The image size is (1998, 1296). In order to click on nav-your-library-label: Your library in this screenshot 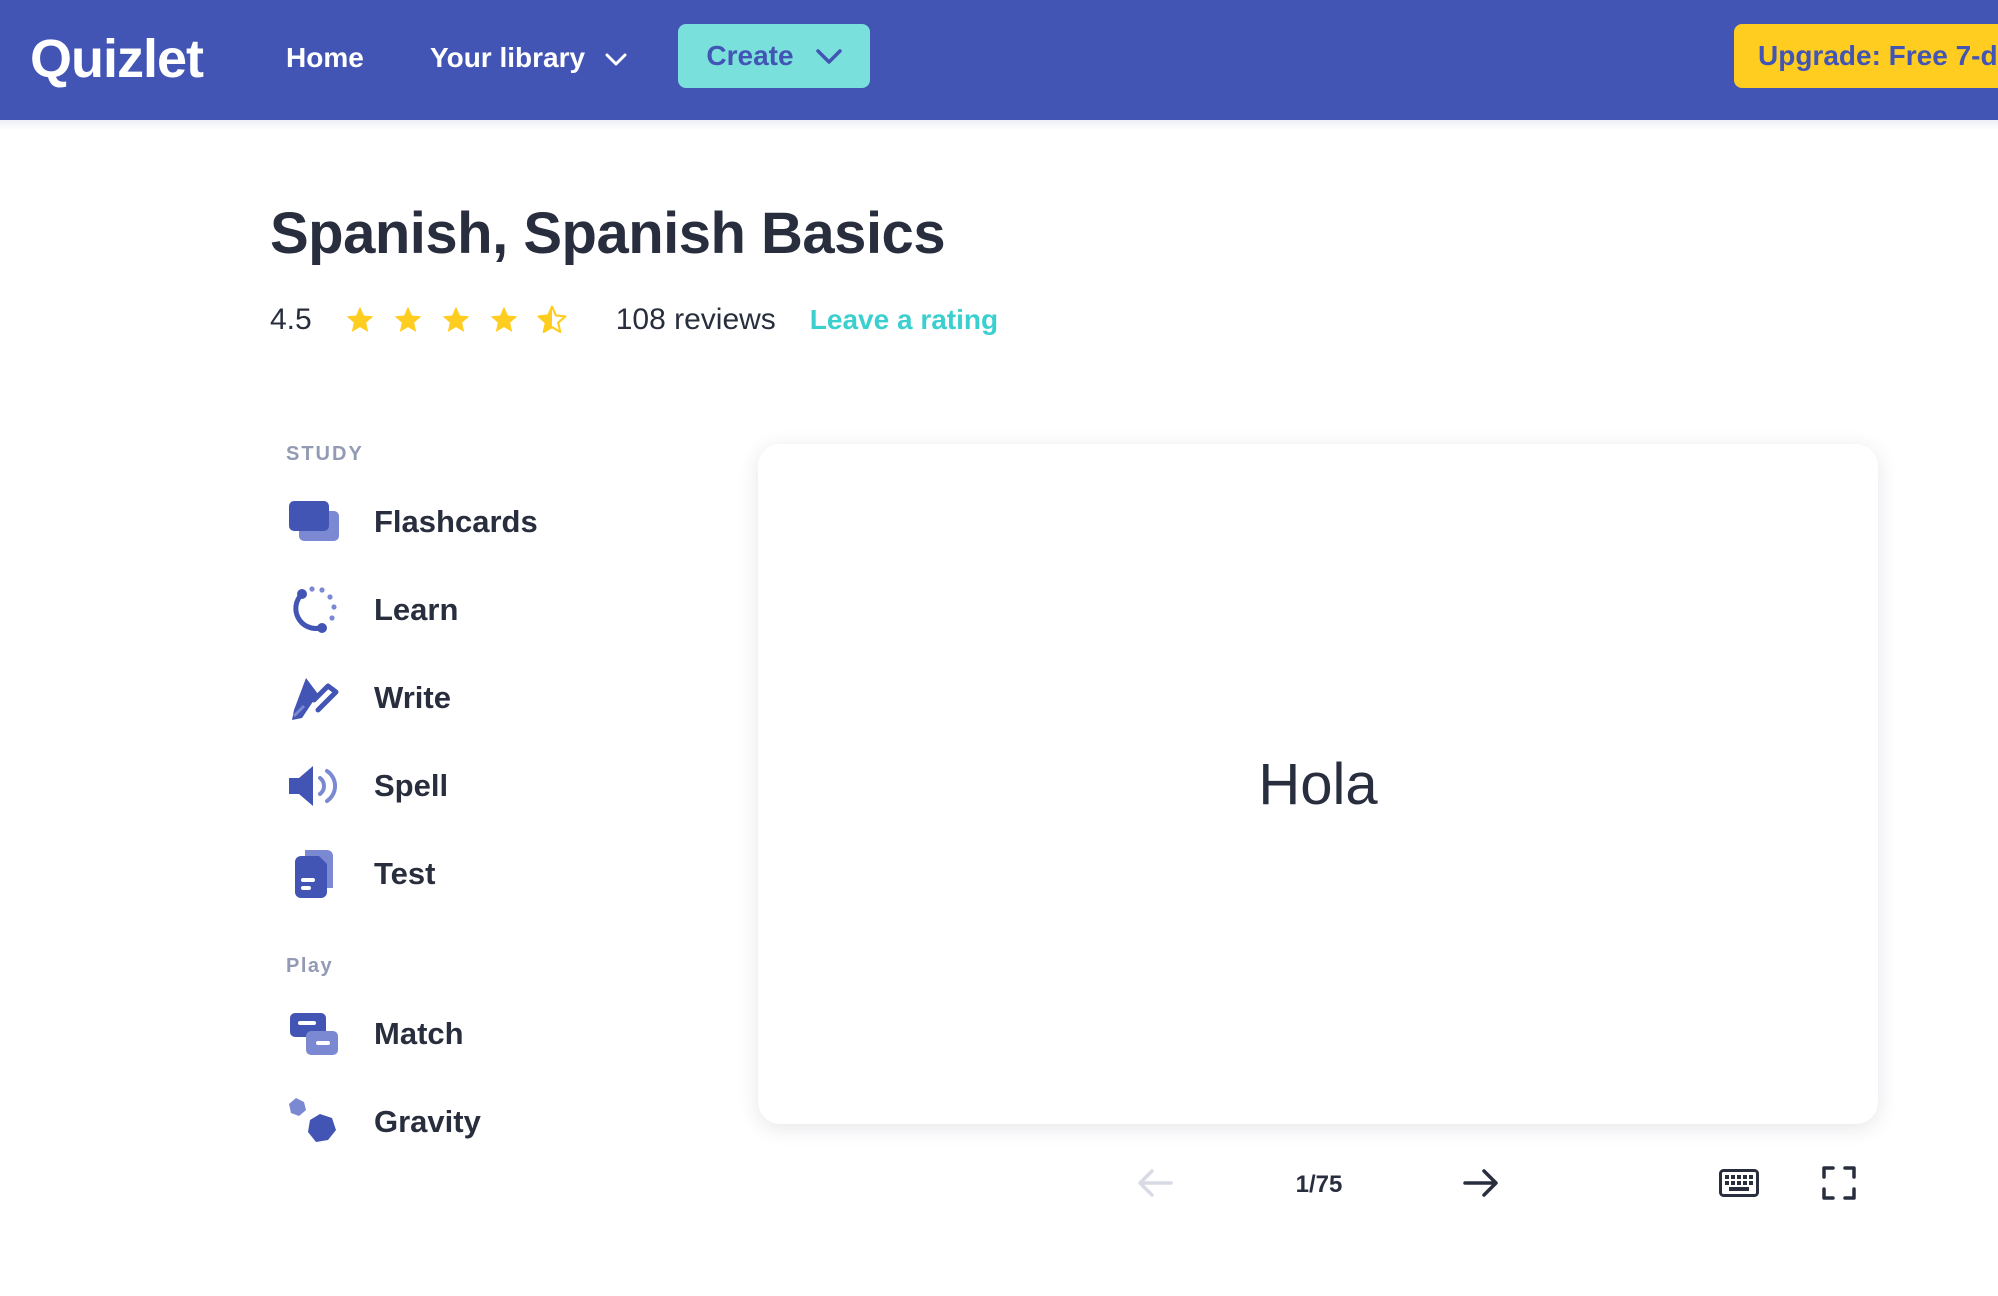, I will do `click(508, 57)`.